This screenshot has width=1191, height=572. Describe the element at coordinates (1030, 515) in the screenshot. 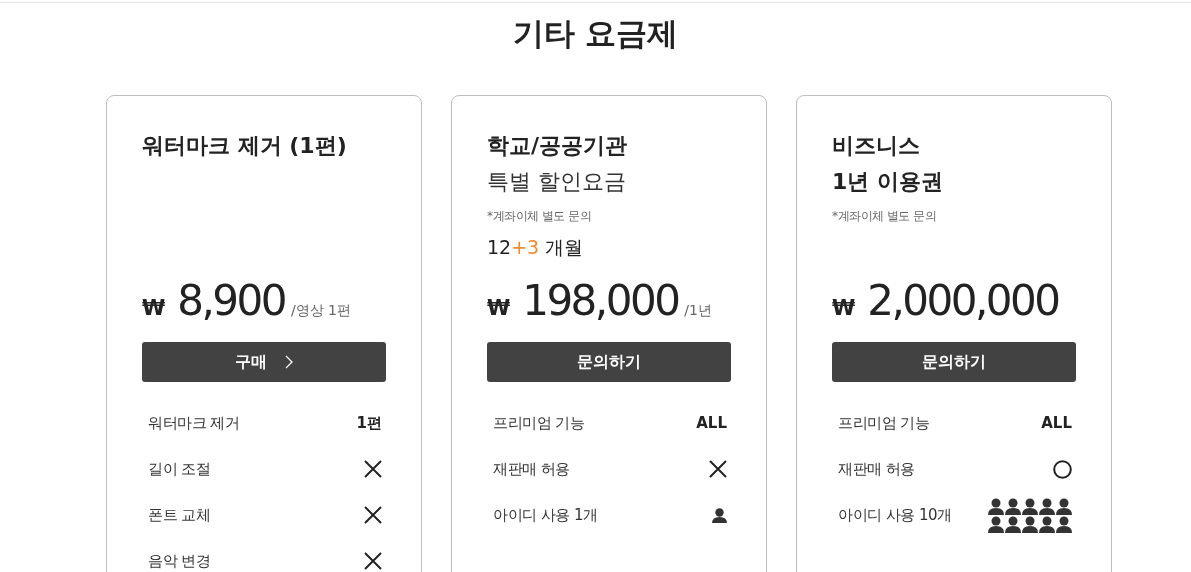

I see `people-icon` at that location.